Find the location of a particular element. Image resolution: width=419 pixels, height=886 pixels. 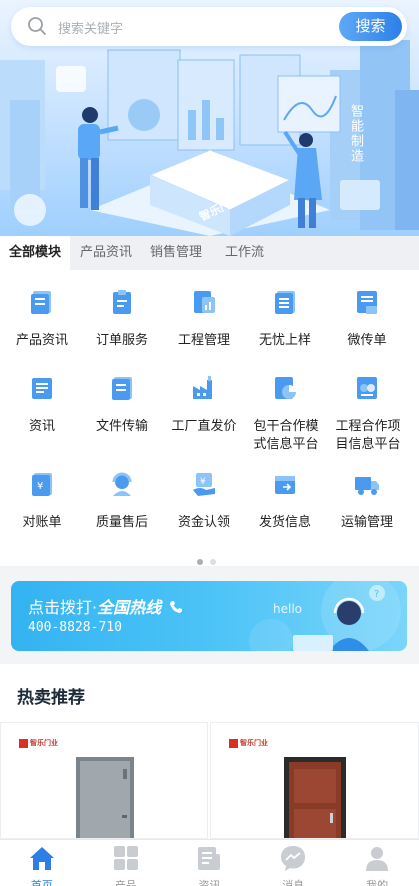

nav-label: 我的 is located at coordinates (377, 882).